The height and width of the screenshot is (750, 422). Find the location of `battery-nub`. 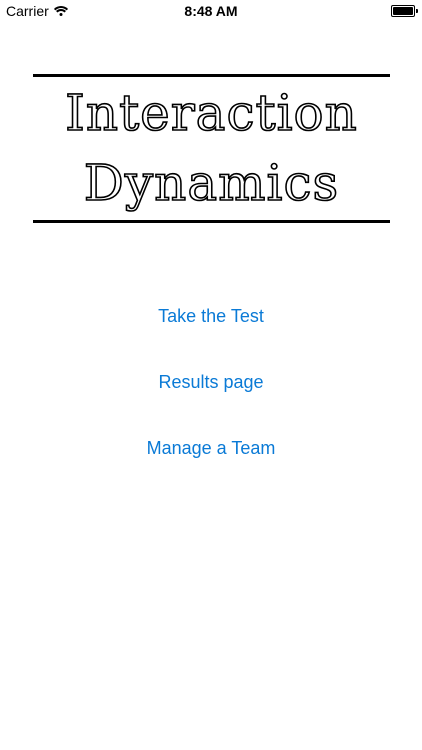

battery-nub is located at coordinates (417, 11).